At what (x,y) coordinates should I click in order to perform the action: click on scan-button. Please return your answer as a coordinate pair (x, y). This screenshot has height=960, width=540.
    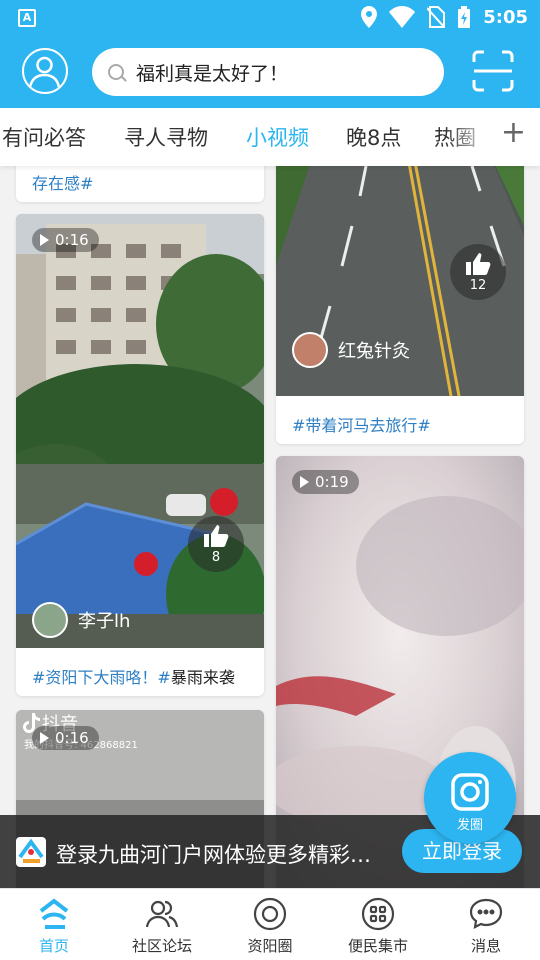
    Looking at the image, I should click on (493, 71).